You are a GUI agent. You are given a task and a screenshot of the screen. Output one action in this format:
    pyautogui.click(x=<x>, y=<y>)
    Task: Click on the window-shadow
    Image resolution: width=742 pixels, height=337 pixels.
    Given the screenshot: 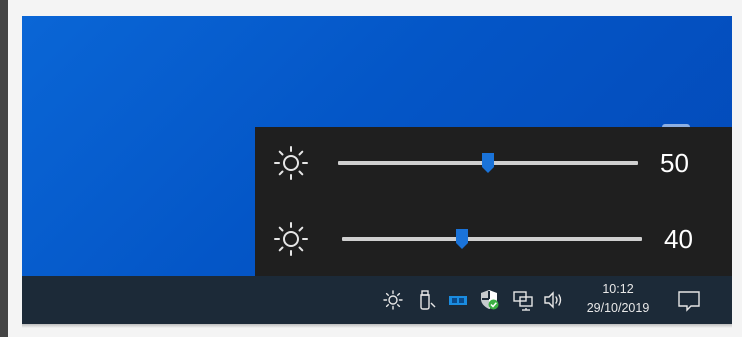 What is the action you would take?
    pyautogui.click(x=377, y=326)
    